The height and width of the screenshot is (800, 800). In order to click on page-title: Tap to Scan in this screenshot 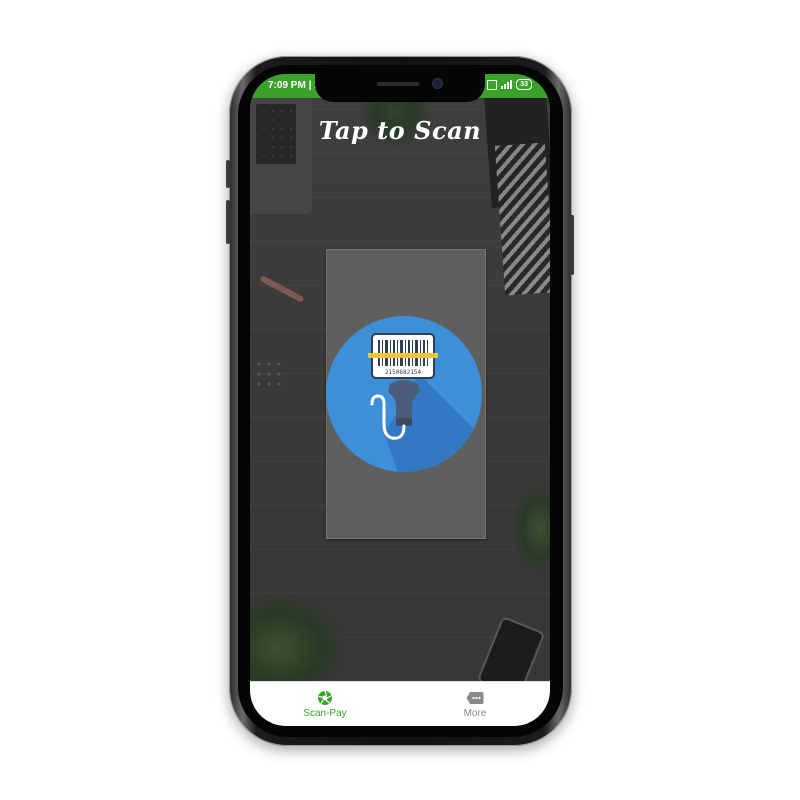, I will do `click(400, 130)`.